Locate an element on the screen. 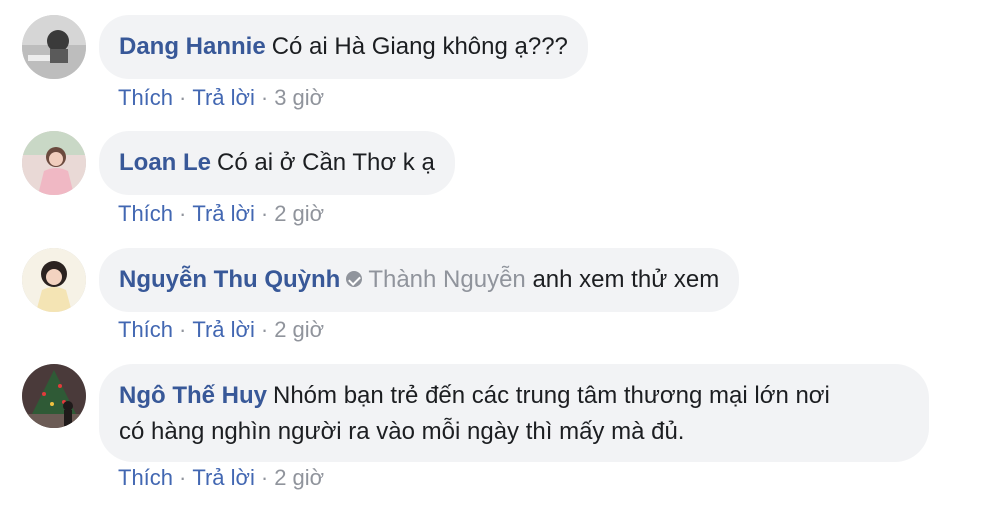 This screenshot has width=994, height=506. comment-author: Loan Le is located at coordinates (165, 162).